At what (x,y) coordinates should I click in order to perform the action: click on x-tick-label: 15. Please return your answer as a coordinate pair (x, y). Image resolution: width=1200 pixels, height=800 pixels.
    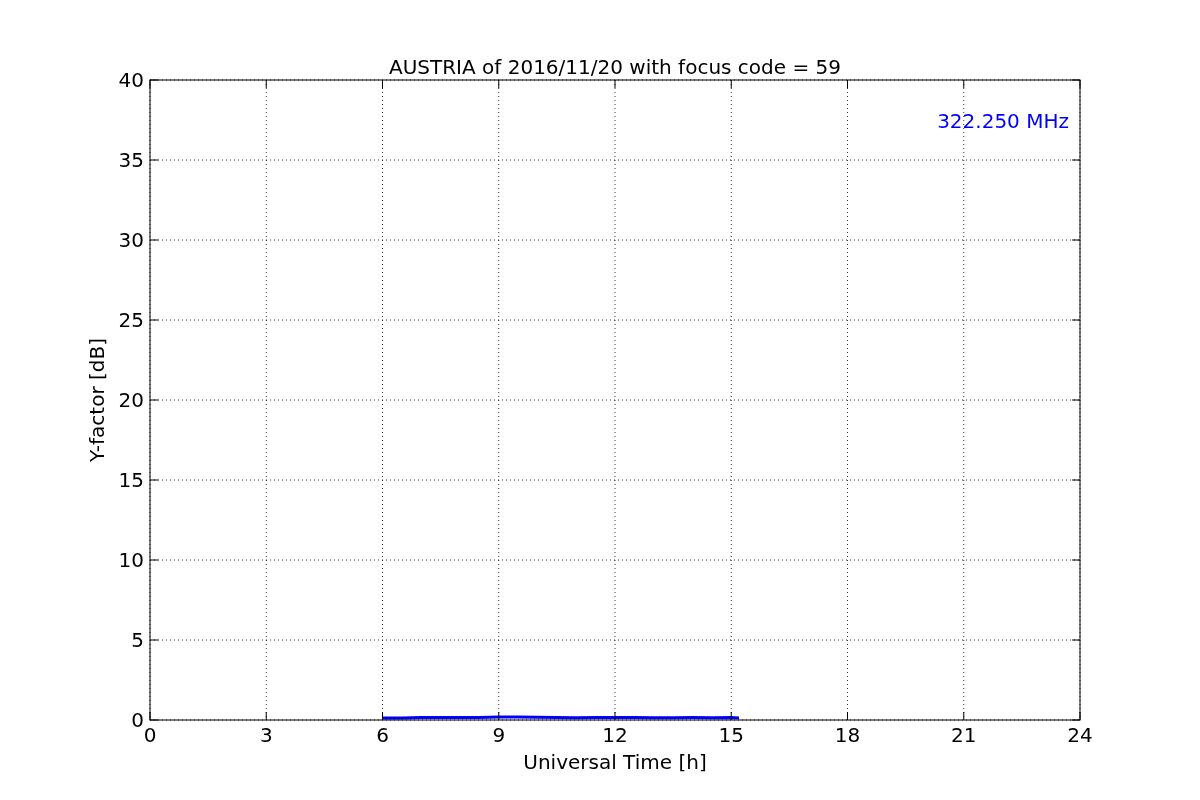
    Looking at the image, I should click on (731, 735).